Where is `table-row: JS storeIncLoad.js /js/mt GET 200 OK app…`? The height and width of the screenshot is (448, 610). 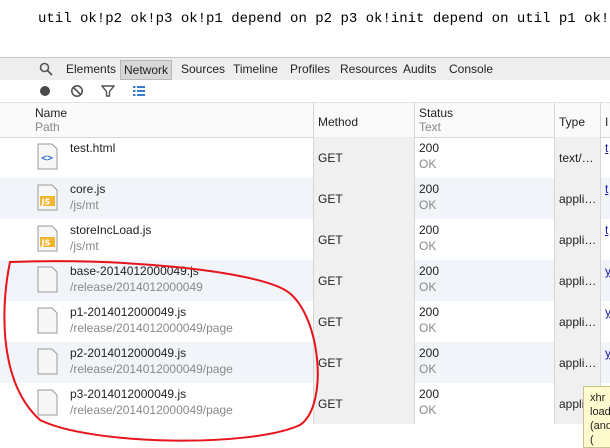
table-row: JS storeIncLoad.js /js/mt GET 200 OK app… is located at coordinates (305, 239).